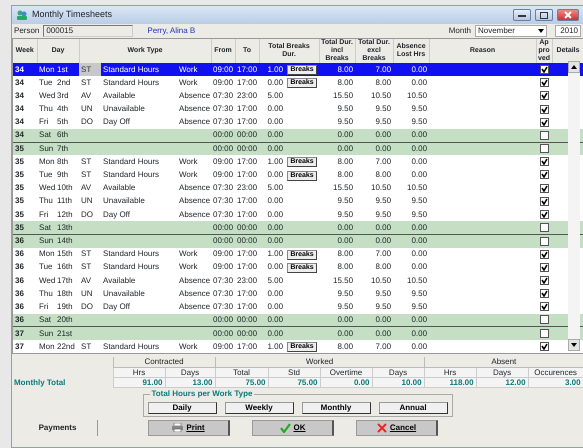 The width and height of the screenshot is (583, 448). What do you see at coordinates (298, 241) in the screenshot?
I see `table-row: 36 Sun 14th 00:00 00:00 0.00 0.00 0.00 0.00` at bounding box center [298, 241].